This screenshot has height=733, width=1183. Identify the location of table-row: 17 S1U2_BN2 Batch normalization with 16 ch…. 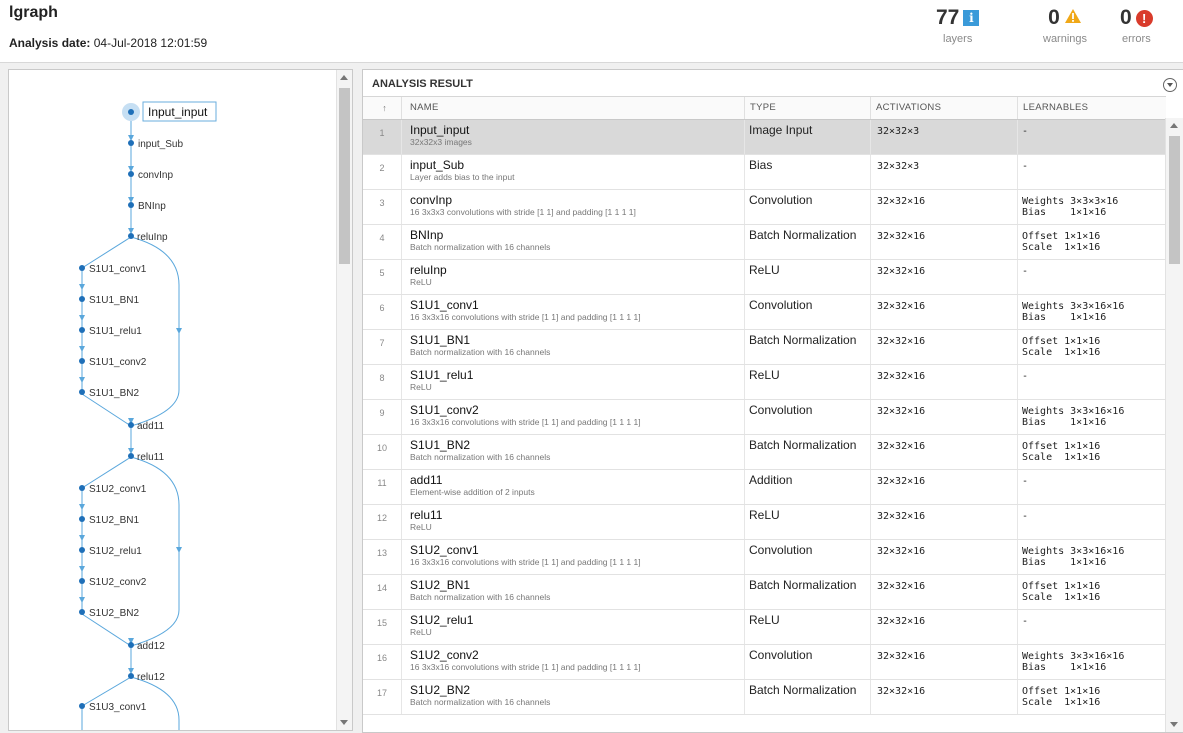
(764, 697).